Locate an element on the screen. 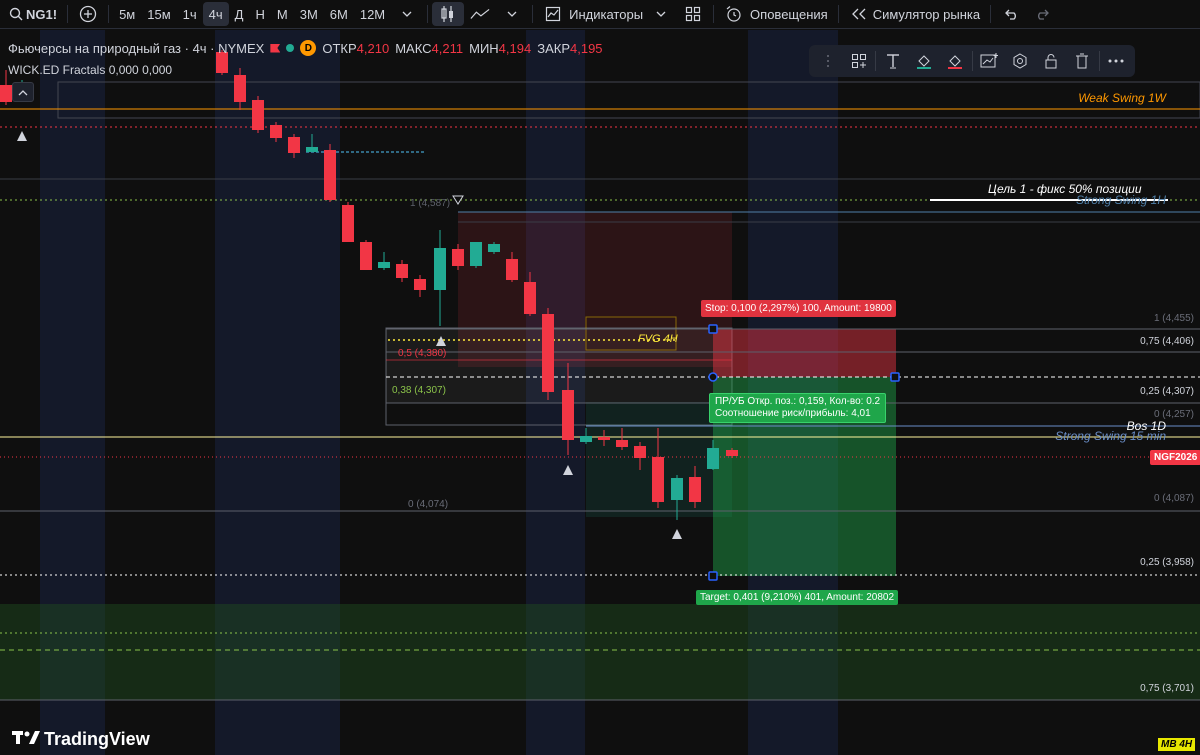 This screenshot has width=1200, height=755. settings-icon is located at coordinates (1020, 61).